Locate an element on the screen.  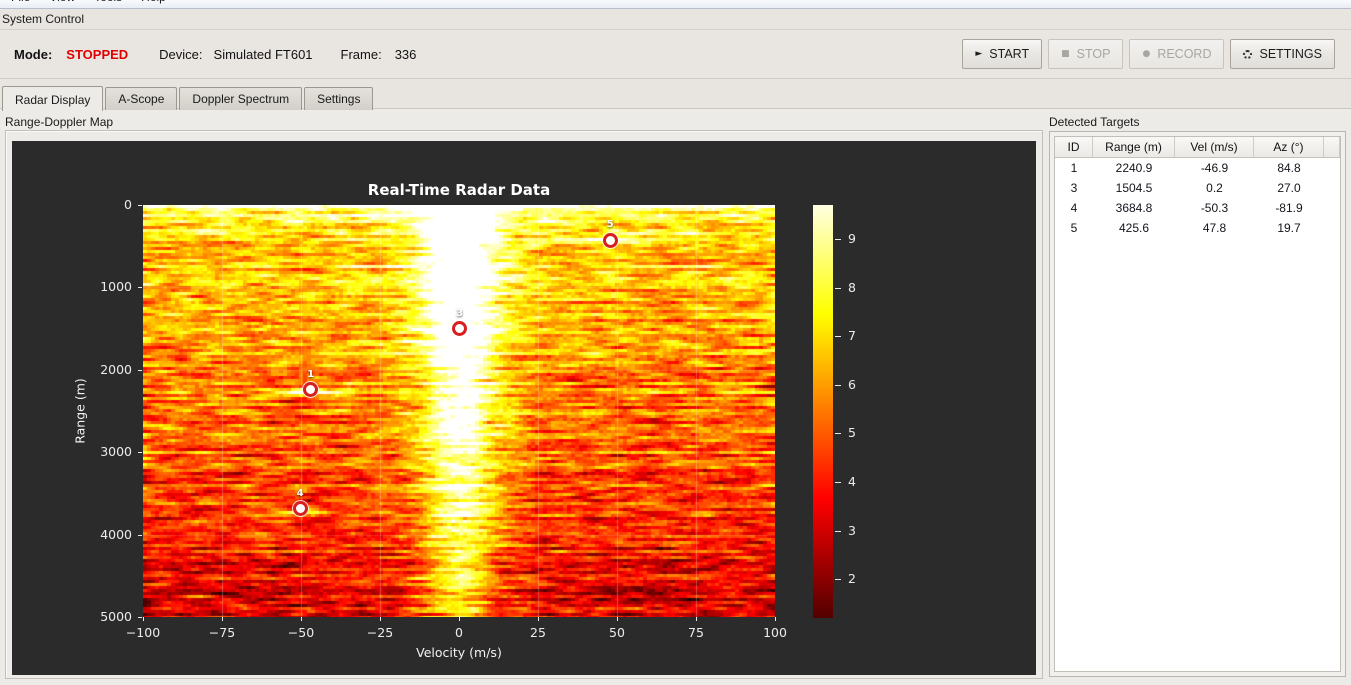
colorbar-tick-label: 9 is located at coordinates (852, 238).